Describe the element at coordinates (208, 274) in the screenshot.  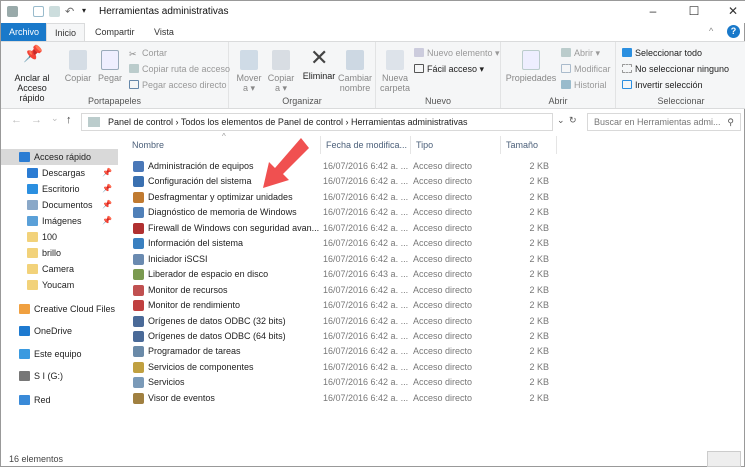
I see `file-name: Liberador de espacio en disco` at that location.